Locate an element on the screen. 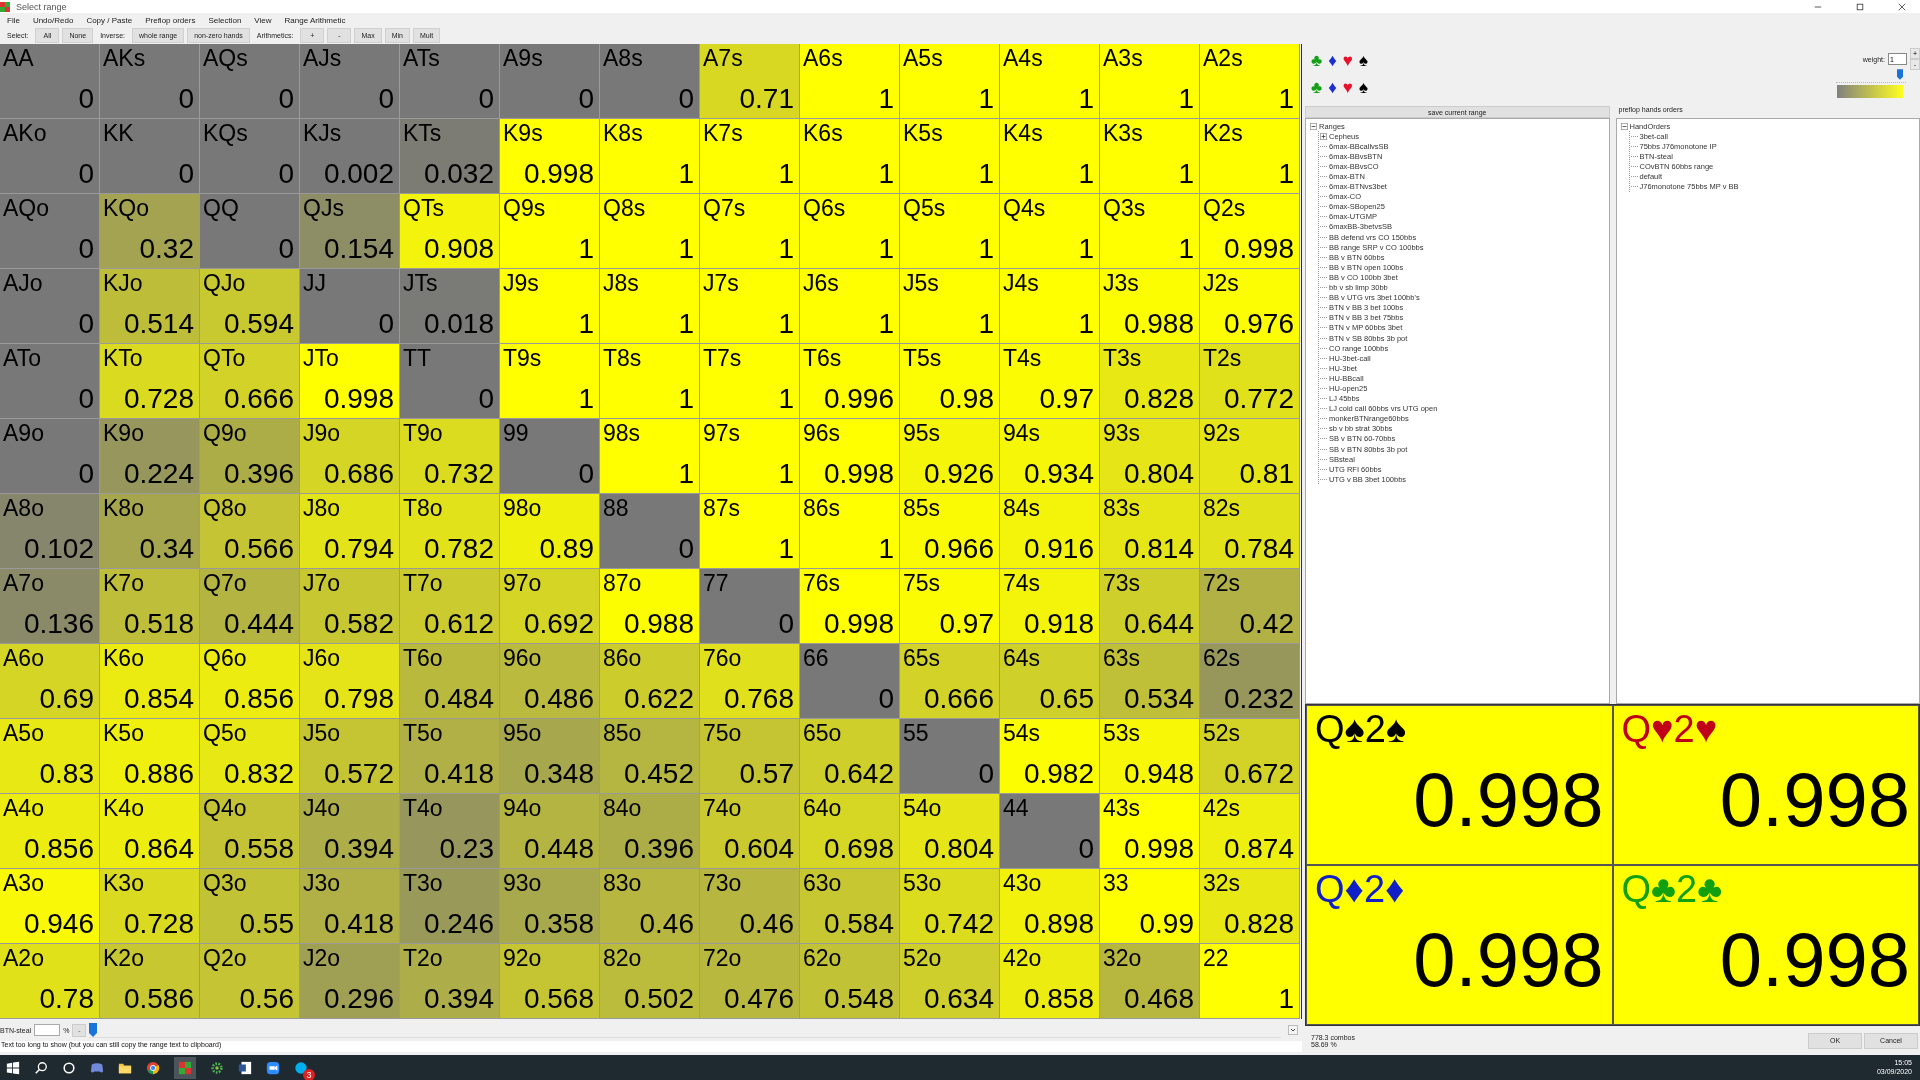 The image size is (1920, 1080). hand-cell: A3o 0.946 is located at coordinates (50, 906).